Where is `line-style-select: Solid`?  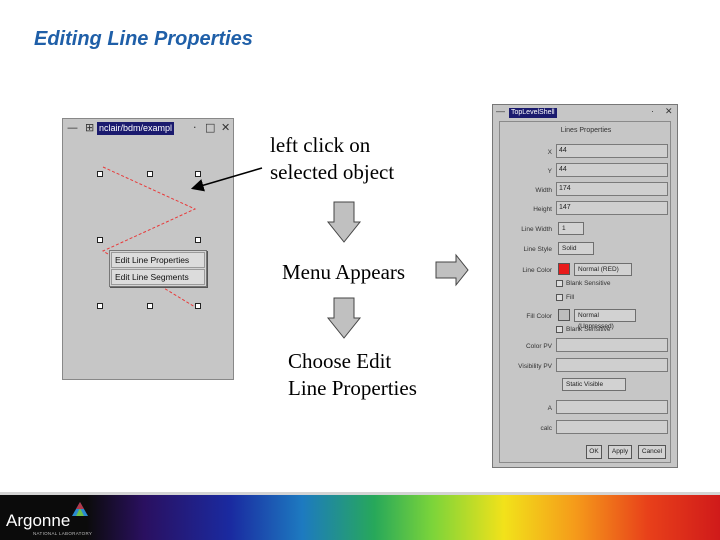 line-style-select: Solid is located at coordinates (576, 248).